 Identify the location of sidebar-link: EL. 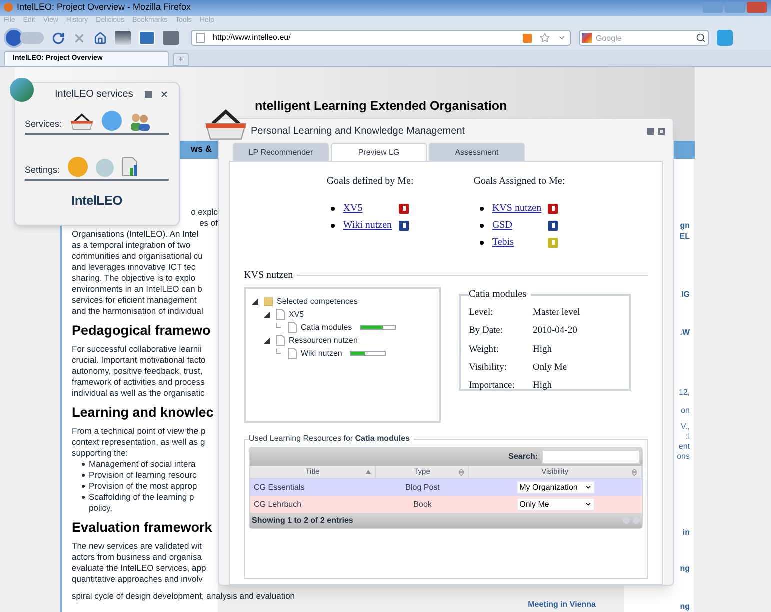
(685, 237).